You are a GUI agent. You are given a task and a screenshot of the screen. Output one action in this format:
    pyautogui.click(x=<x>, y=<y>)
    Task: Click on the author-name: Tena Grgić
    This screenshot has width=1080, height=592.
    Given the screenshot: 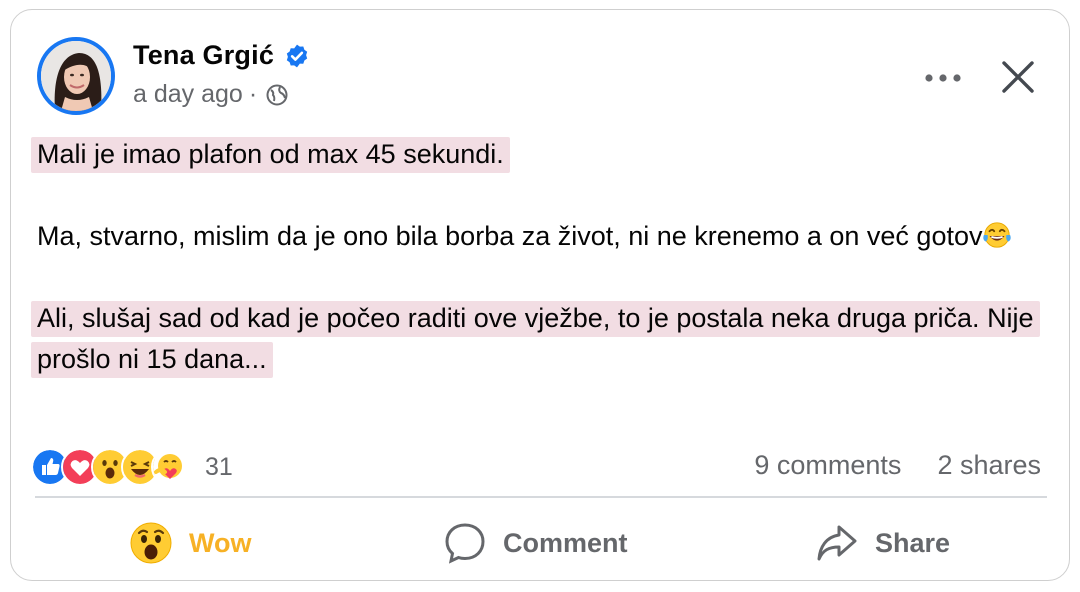 What is the action you would take?
    pyautogui.click(x=203, y=55)
    